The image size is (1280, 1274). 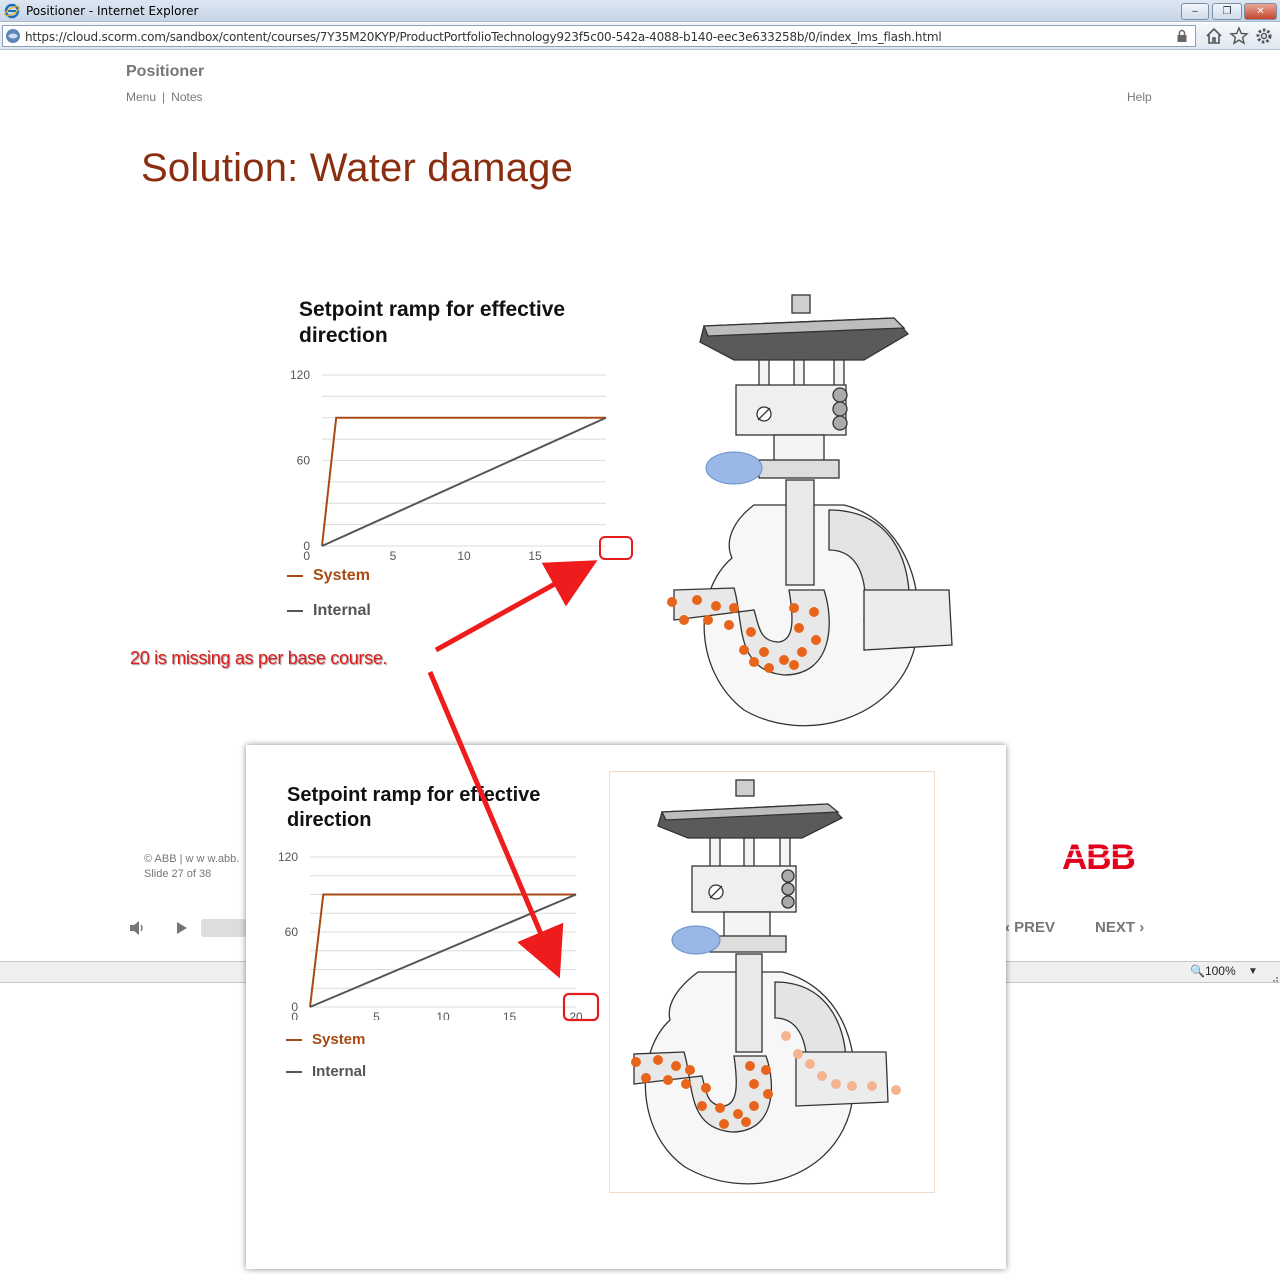 What do you see at coordinates (576, 1015) in the screenshot?
I see `ref-chart-x-tick-label: 20` at bounding box center [576, 1015].